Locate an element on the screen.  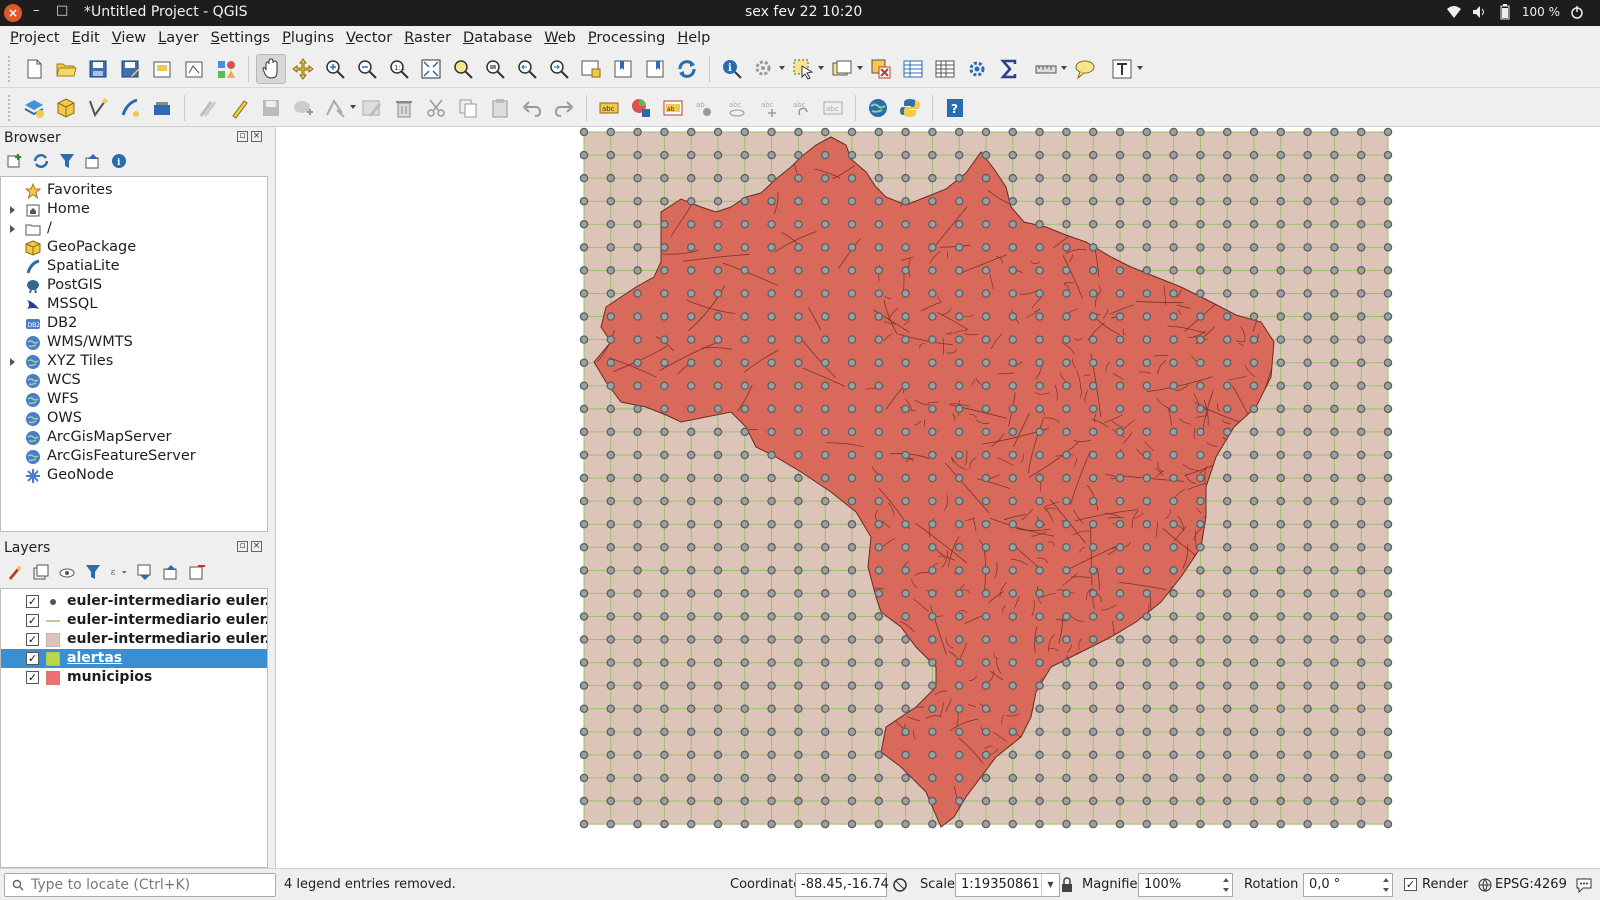
filter-expression-icon: ε is located at coordinates (119, 572).